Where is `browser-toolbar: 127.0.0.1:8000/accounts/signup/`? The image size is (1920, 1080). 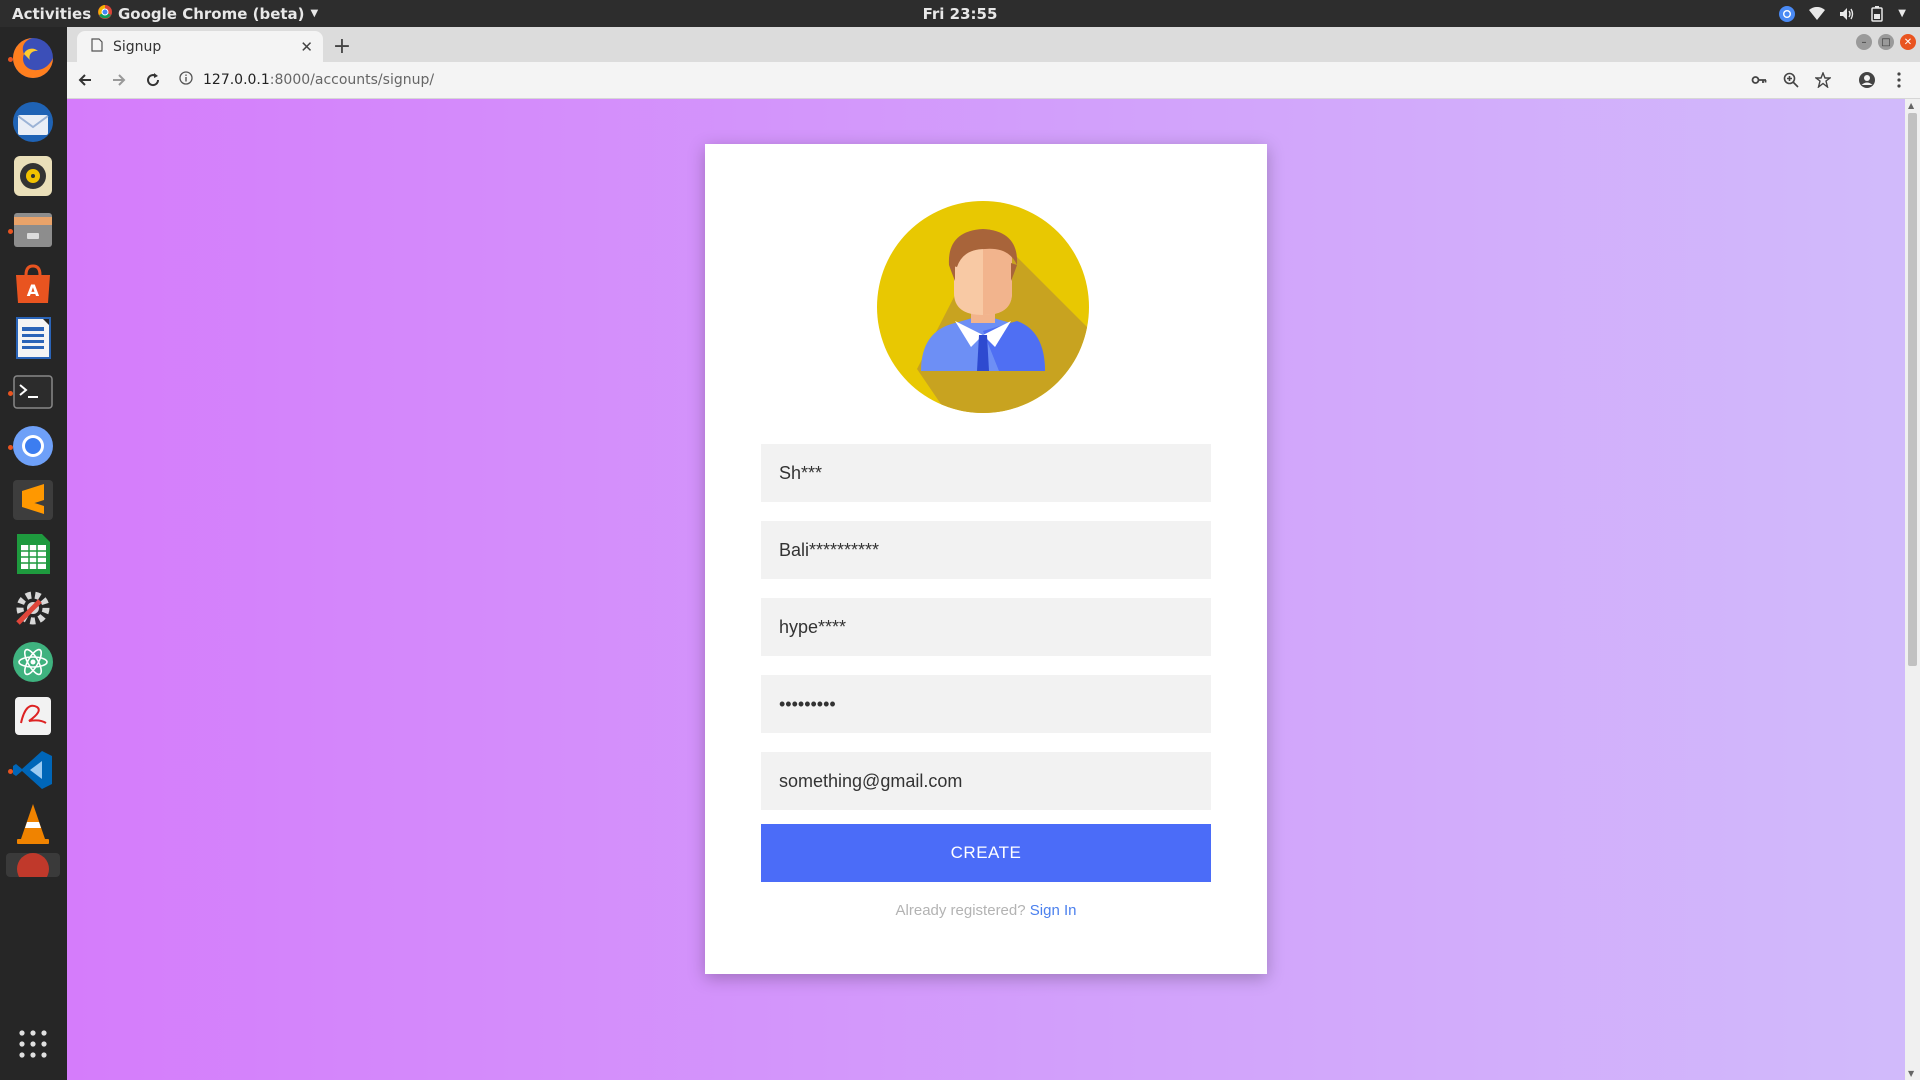 browser-toolbar: 127.0.0.1:8000/accounts/signup/ is located at coordinates (993, 80).